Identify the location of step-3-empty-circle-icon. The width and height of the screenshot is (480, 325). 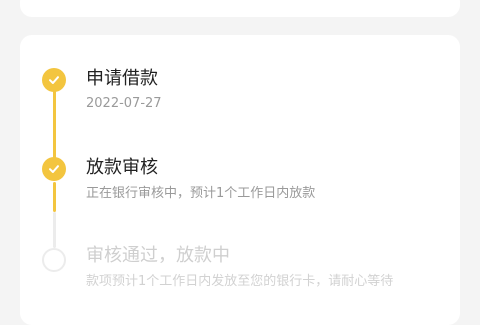
(54, 260).